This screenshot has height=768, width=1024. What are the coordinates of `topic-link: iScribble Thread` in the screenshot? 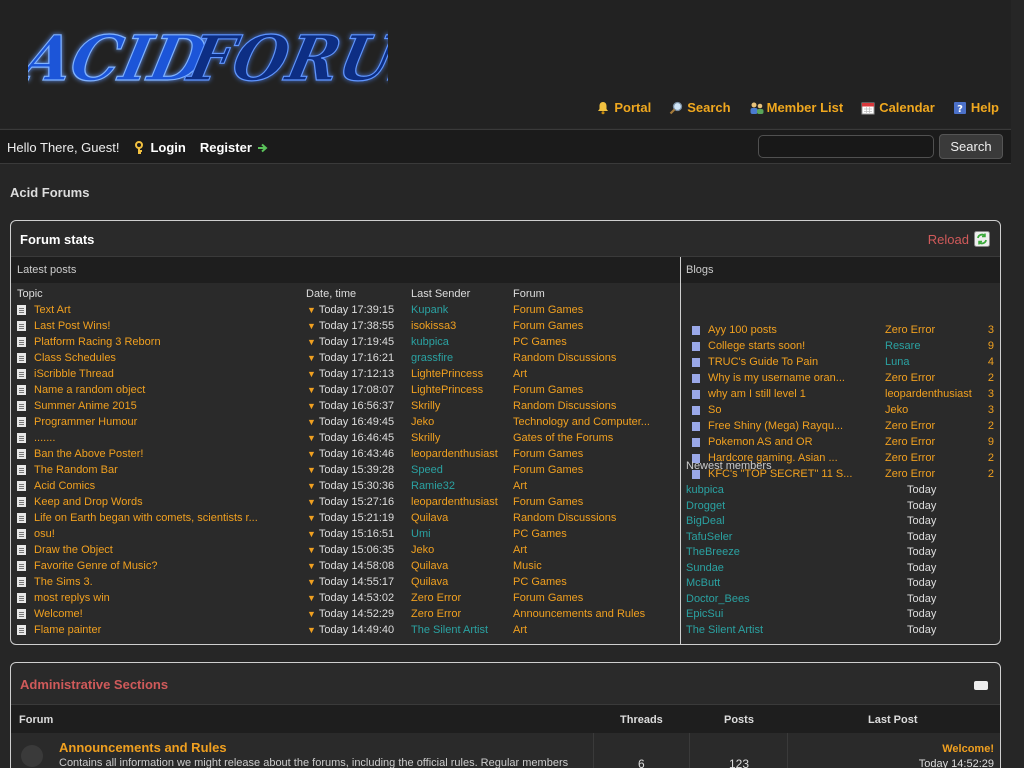 It's located at (65, 374).